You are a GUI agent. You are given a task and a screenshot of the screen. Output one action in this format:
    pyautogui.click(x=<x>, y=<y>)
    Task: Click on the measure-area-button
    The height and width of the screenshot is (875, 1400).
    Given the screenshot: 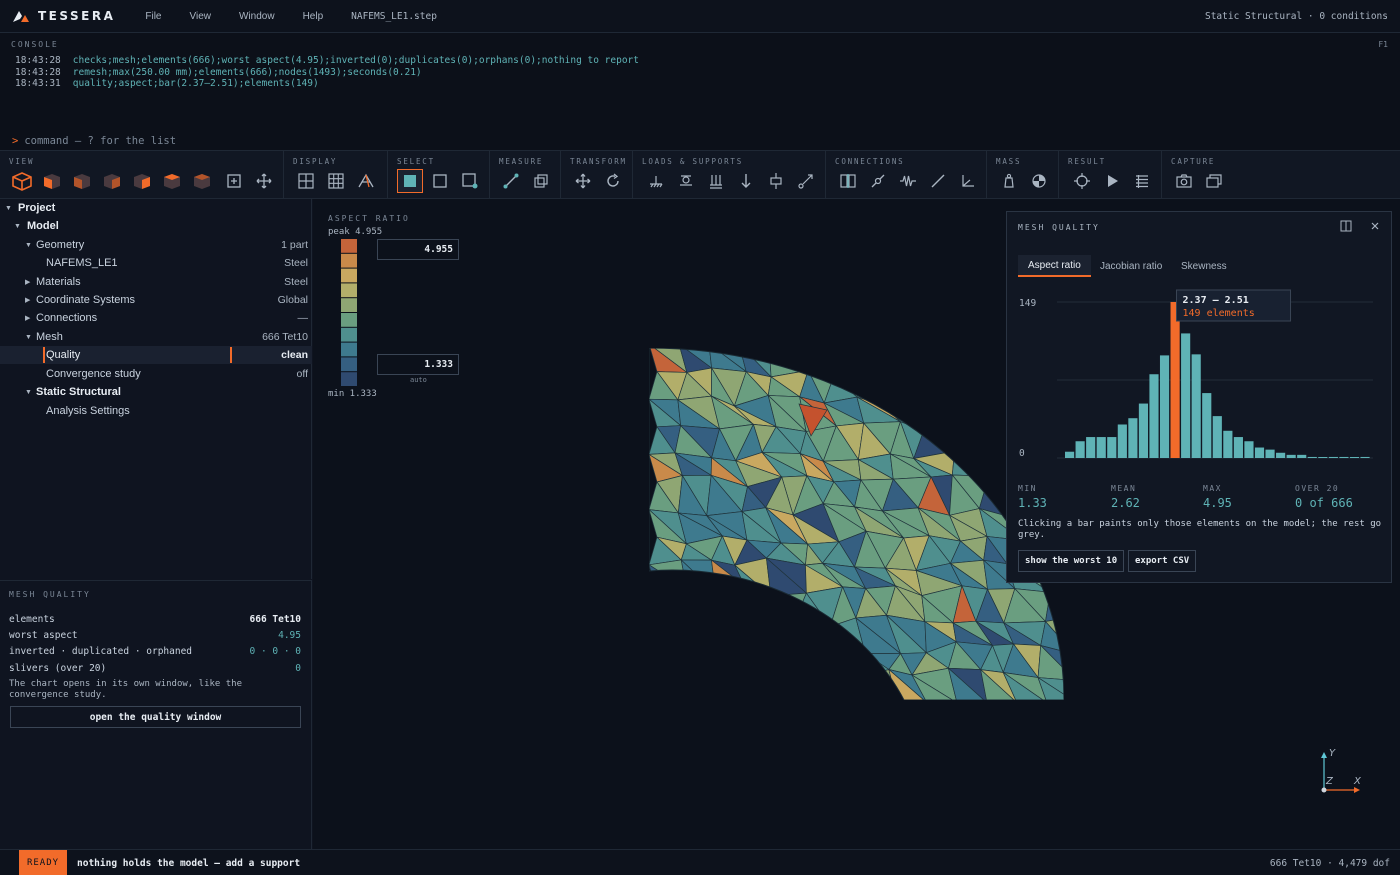 What is the action you would take?
    pyautogui.click(x=541, y=181)
    